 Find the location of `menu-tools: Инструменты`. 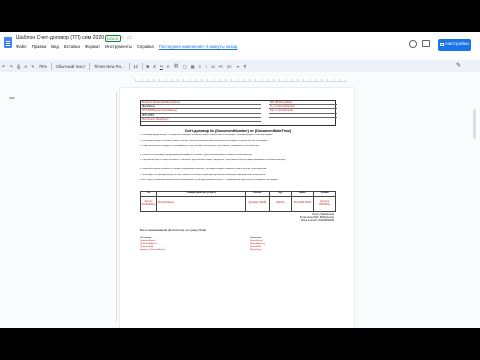

menu-tools: Инструменты is located at coordinates (118, 46).